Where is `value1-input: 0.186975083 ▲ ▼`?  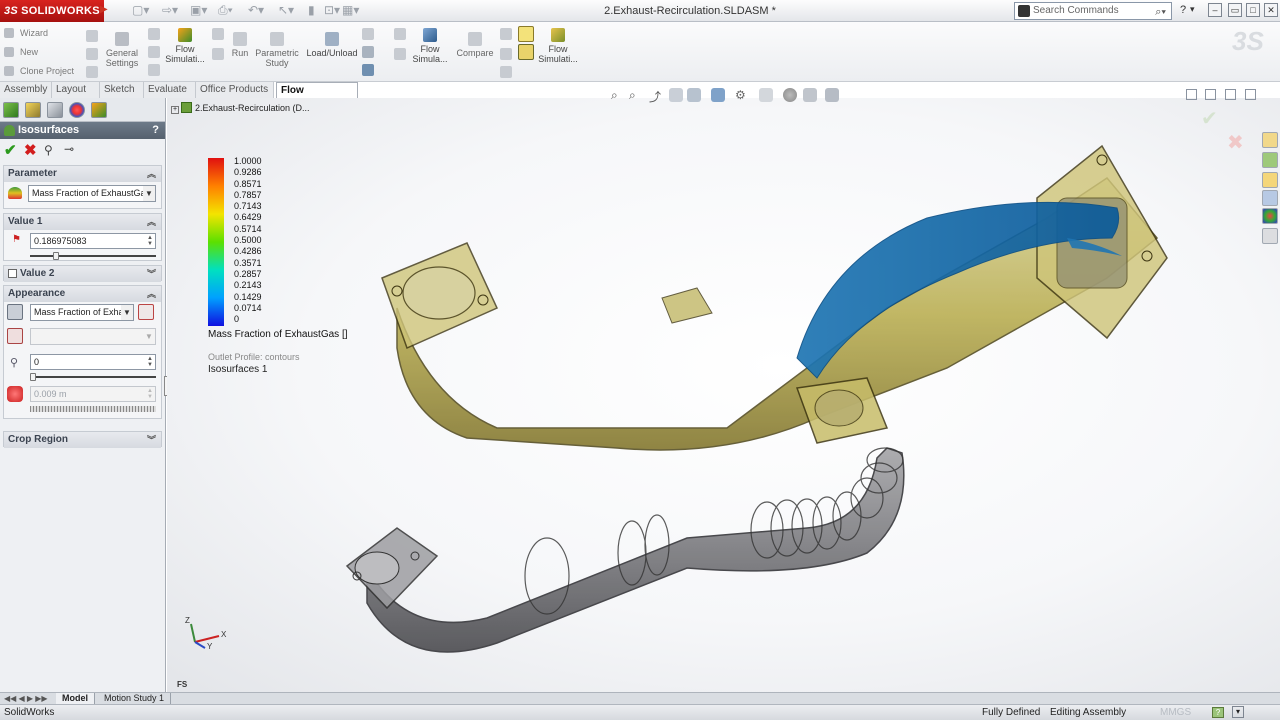
value1-input: 0.186975083 ▲ ▼ is located at coordinates (93, 241).